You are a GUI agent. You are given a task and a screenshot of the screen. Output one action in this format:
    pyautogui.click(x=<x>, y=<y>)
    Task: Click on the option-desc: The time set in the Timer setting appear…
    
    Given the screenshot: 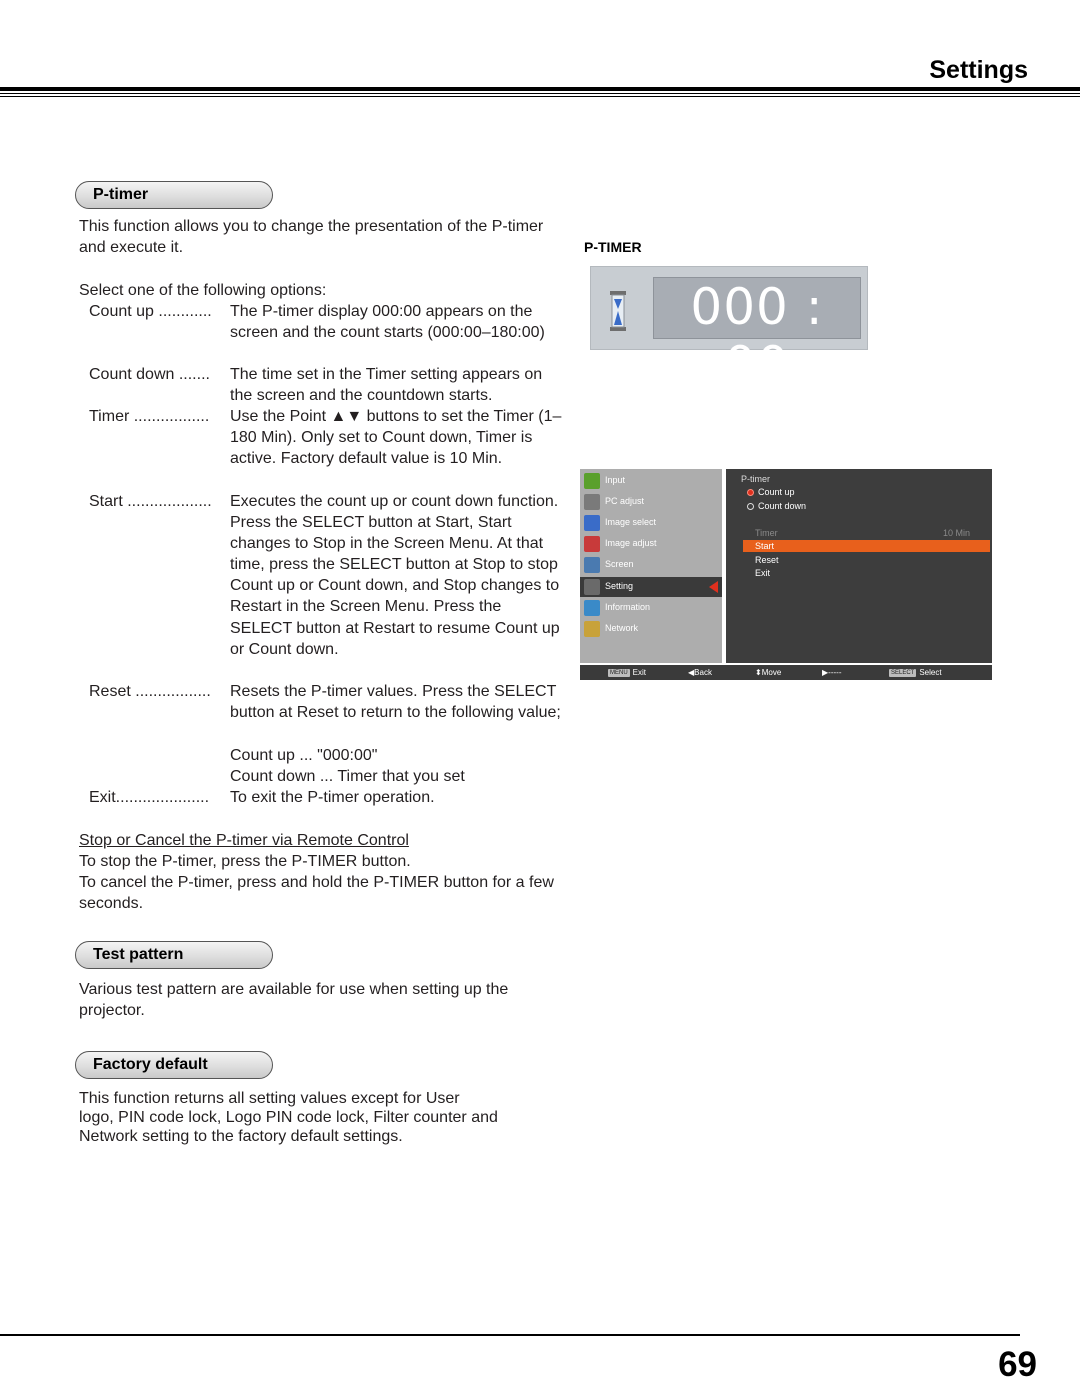 What is the action you would take?
    pyautogui.click(x=386, y=385)
    